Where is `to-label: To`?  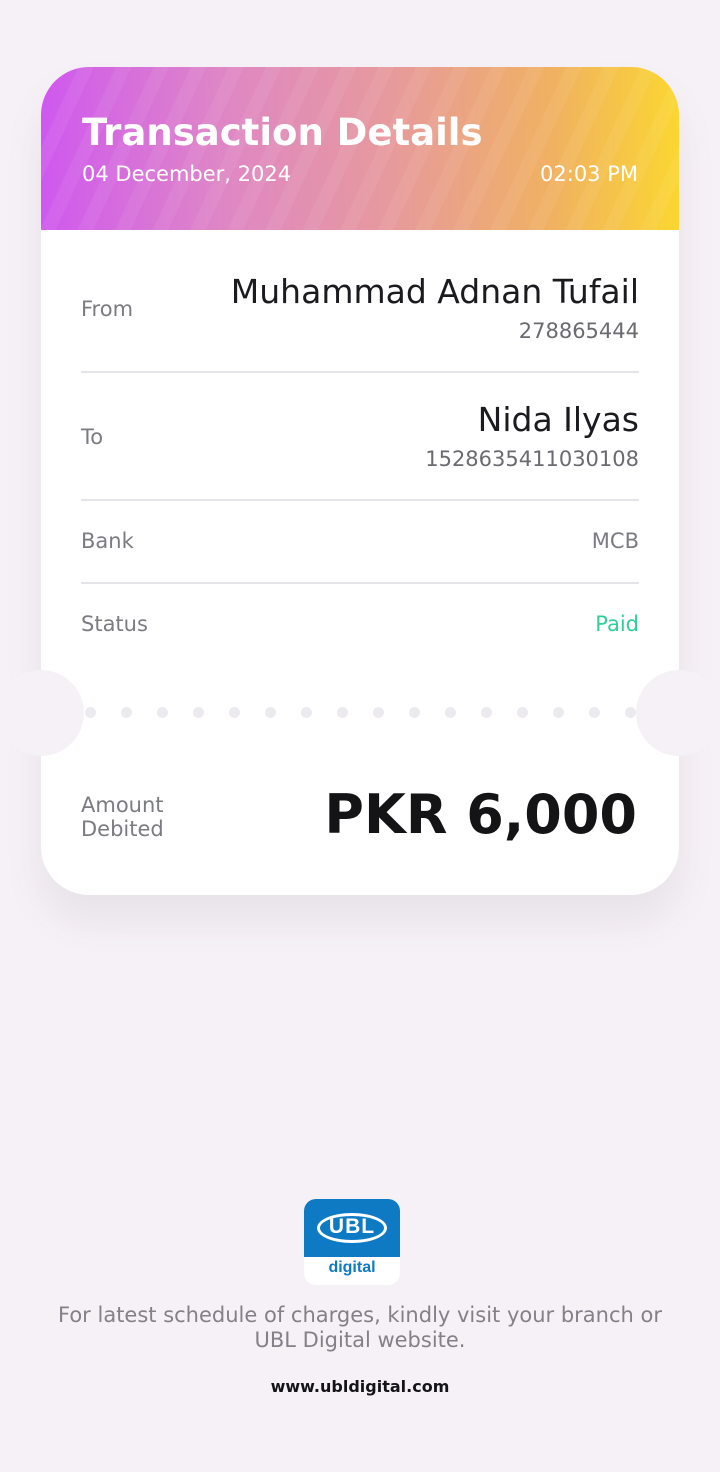
to-label: To is located at coordinates (92, 437).